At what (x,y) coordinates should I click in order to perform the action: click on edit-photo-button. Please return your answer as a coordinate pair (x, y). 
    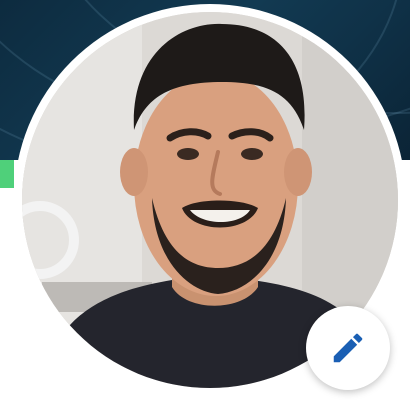
    Looking at the image, I should click on (348, 348).